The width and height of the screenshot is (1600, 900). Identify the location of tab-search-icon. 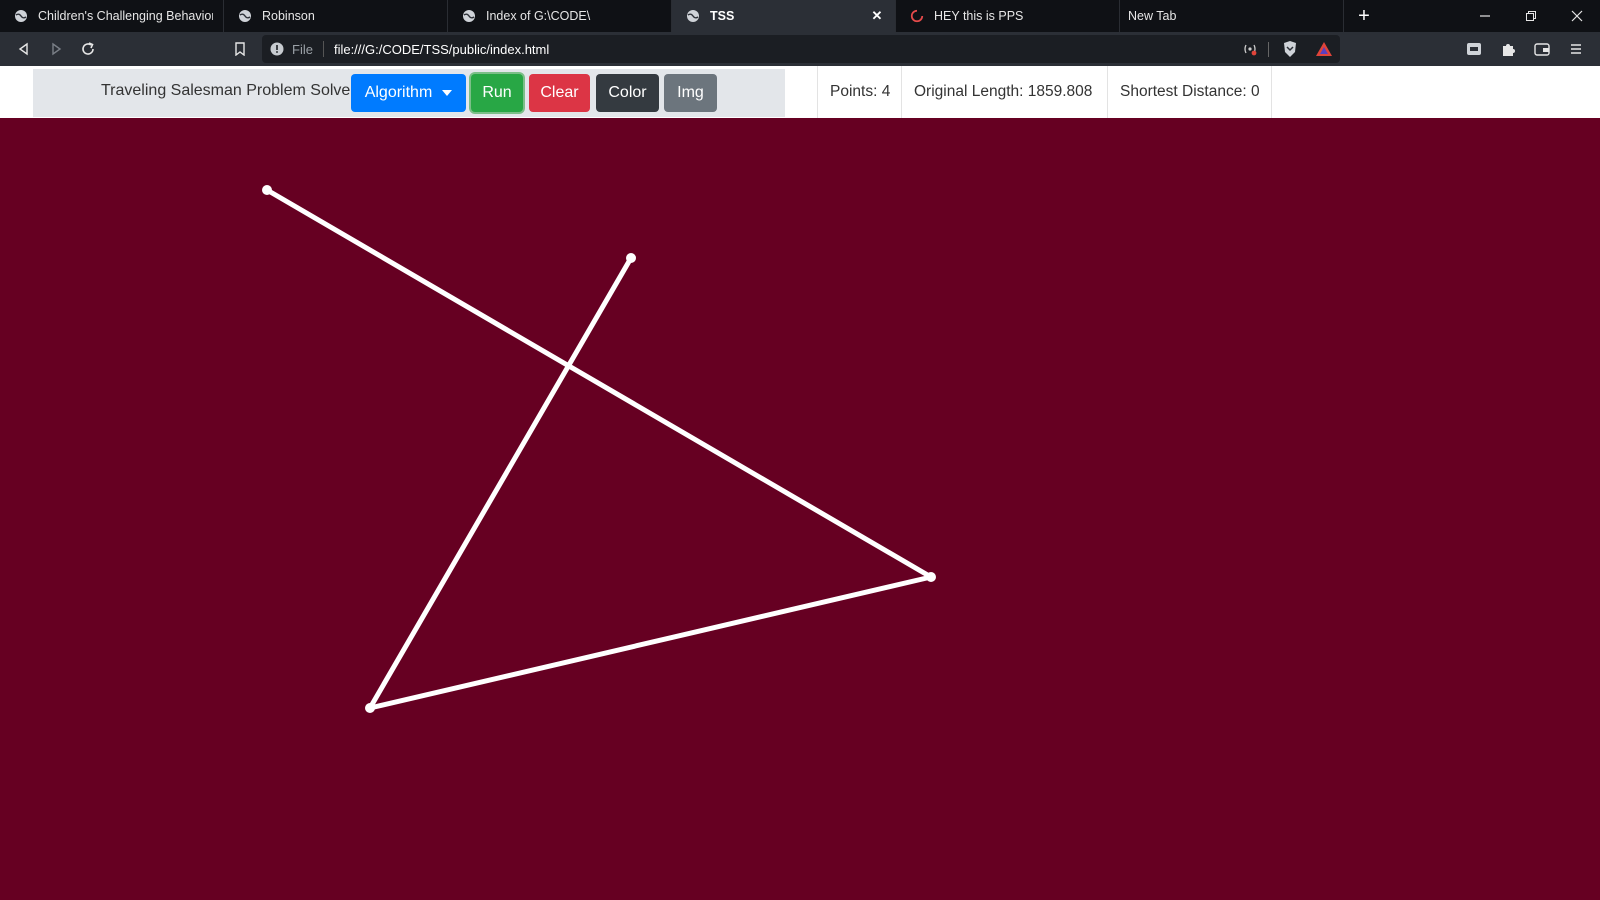
(1474, 49).